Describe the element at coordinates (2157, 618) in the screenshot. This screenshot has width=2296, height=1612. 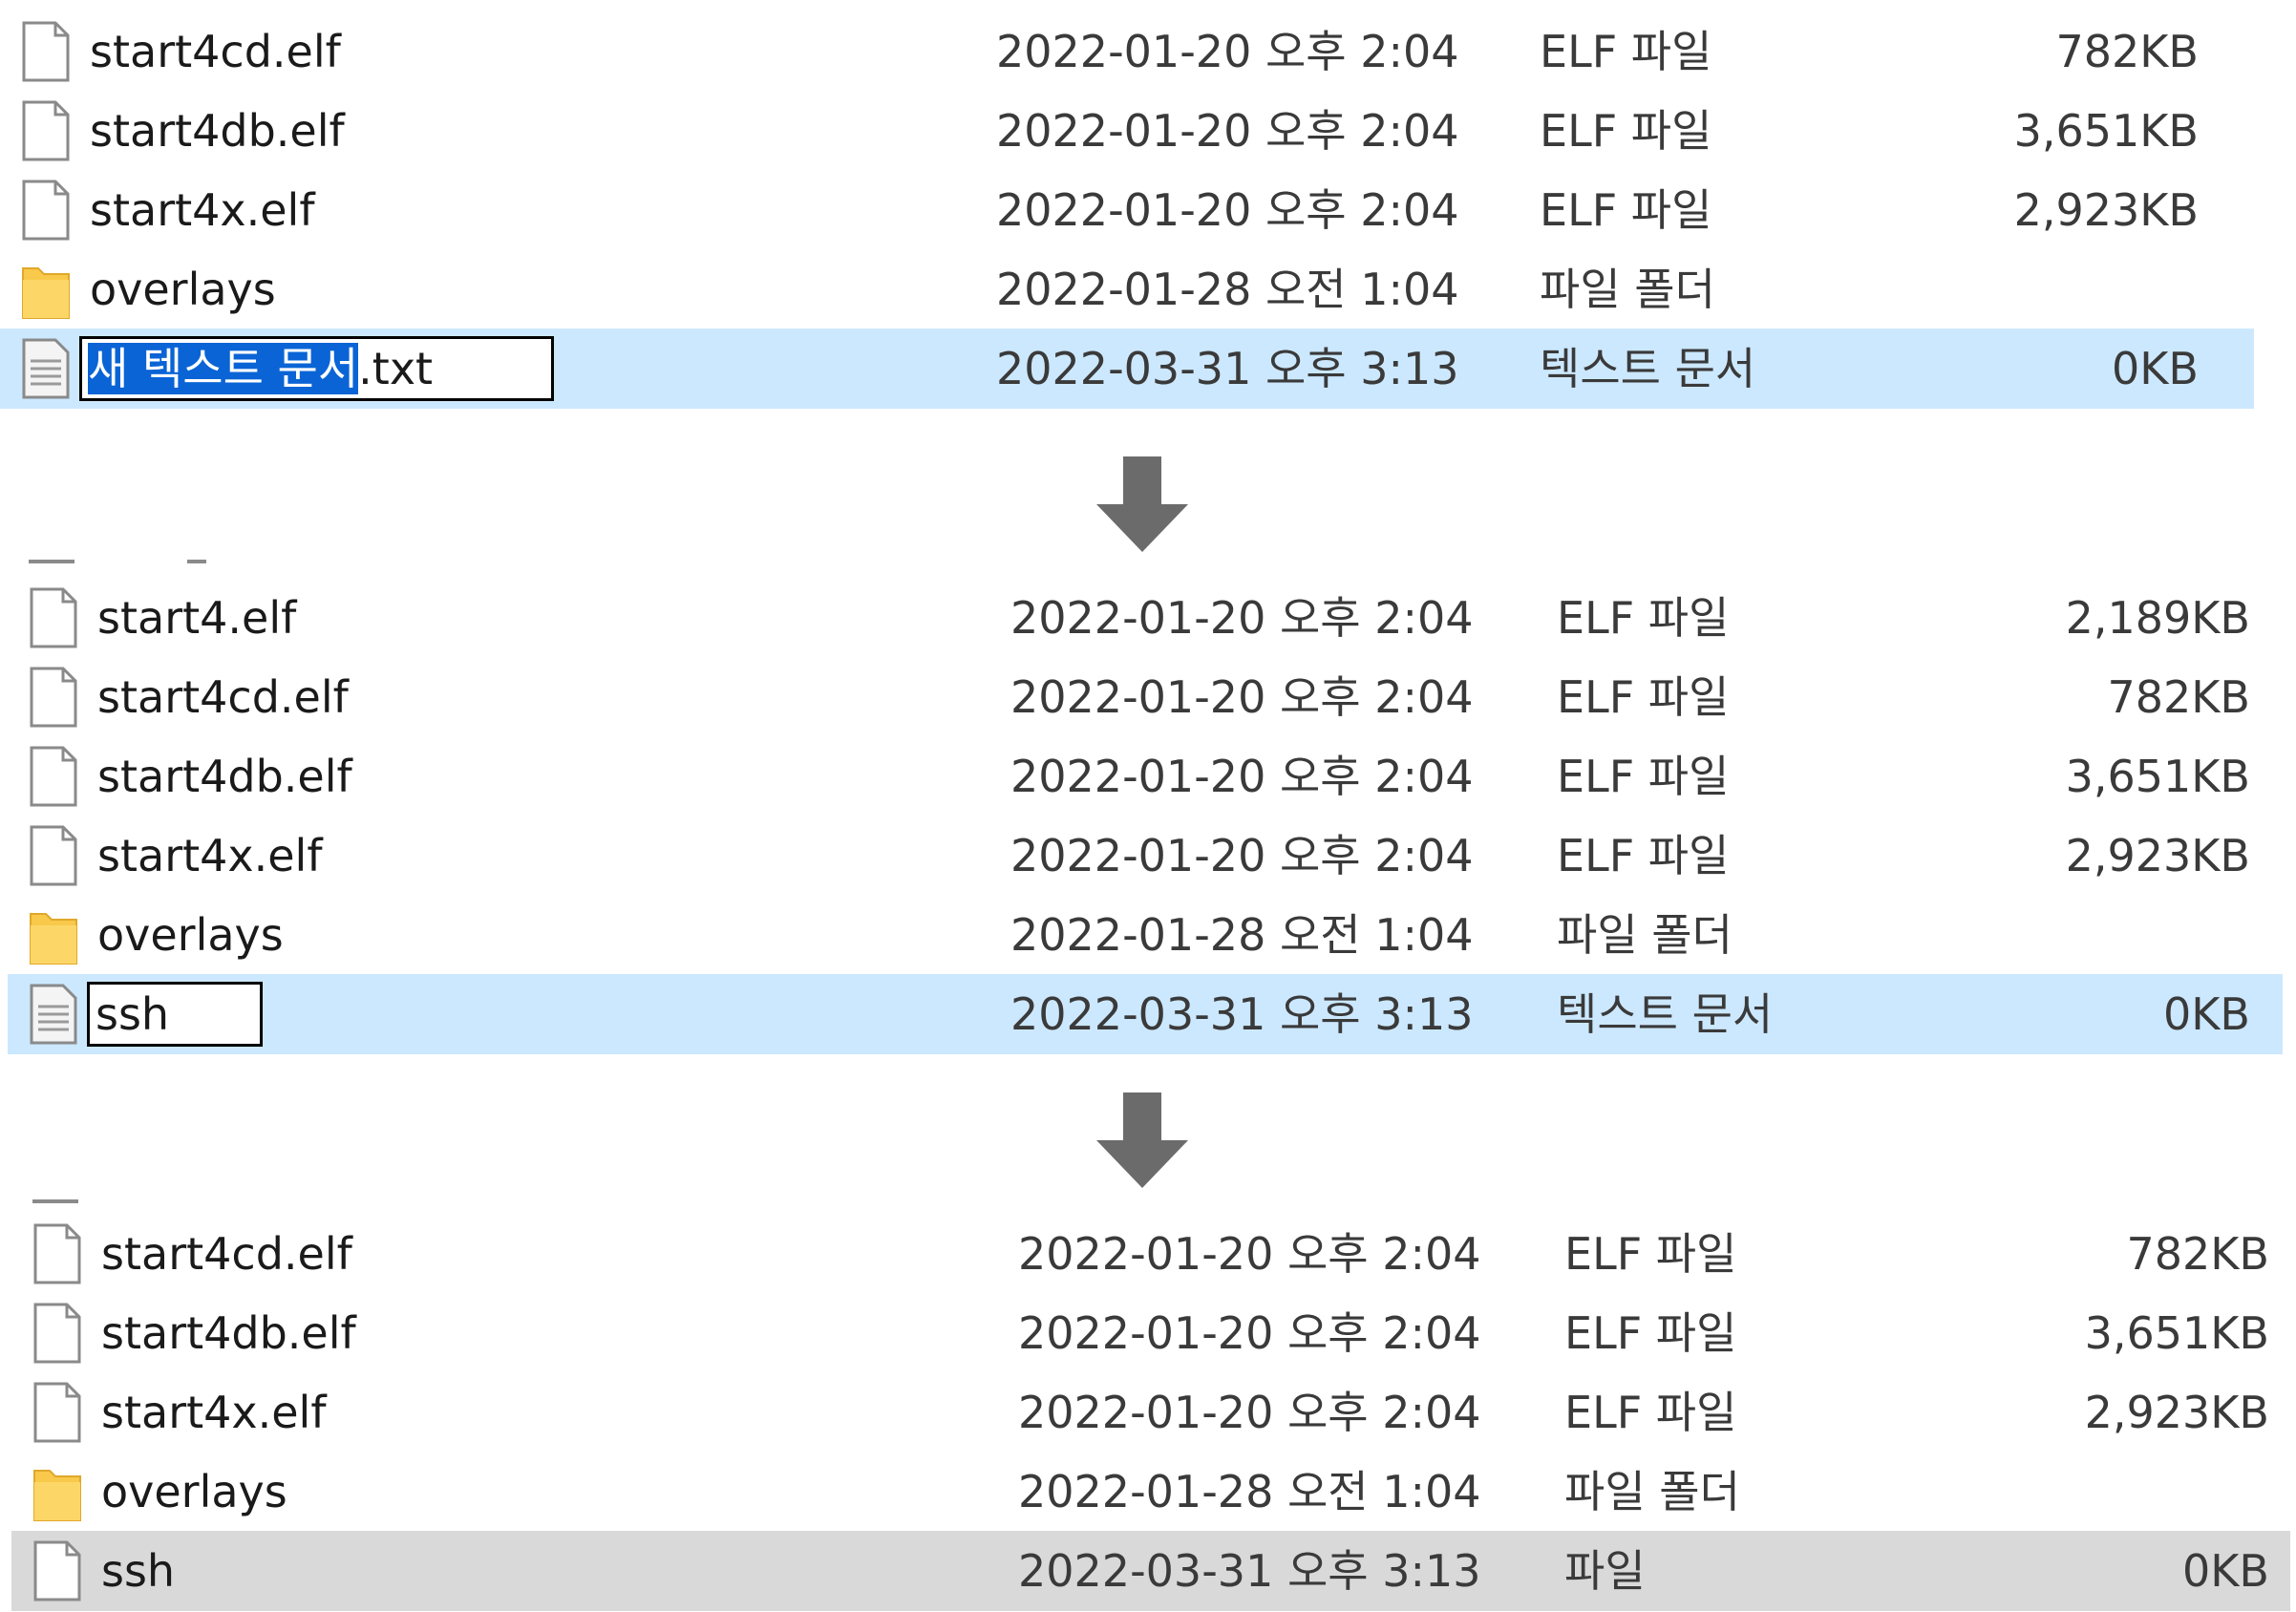
I see `file-size: 2,189KB` at that location.